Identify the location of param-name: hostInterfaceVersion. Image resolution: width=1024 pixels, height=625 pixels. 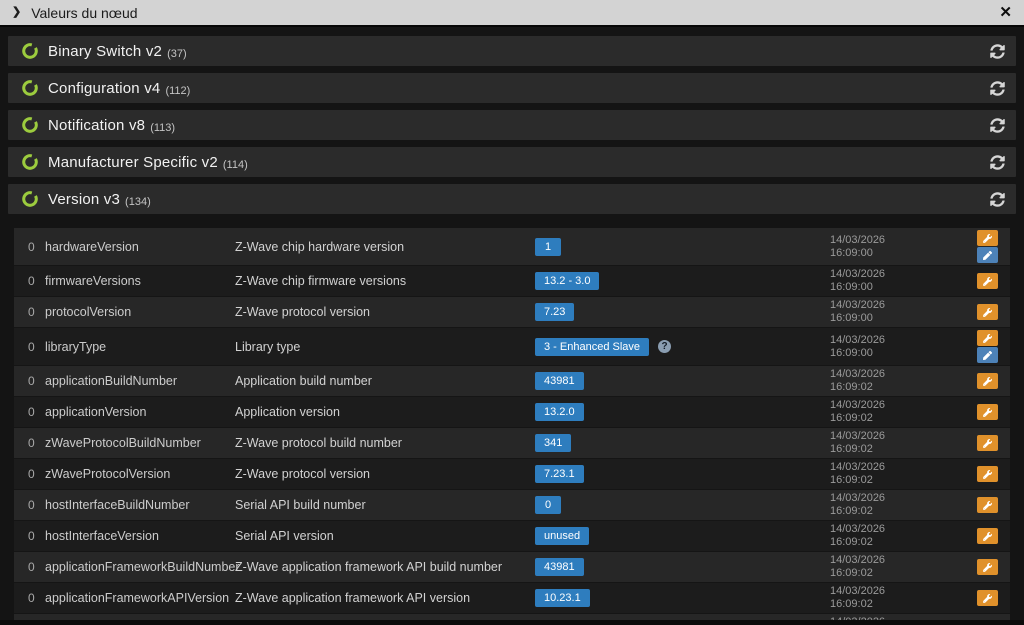
(102, 536).